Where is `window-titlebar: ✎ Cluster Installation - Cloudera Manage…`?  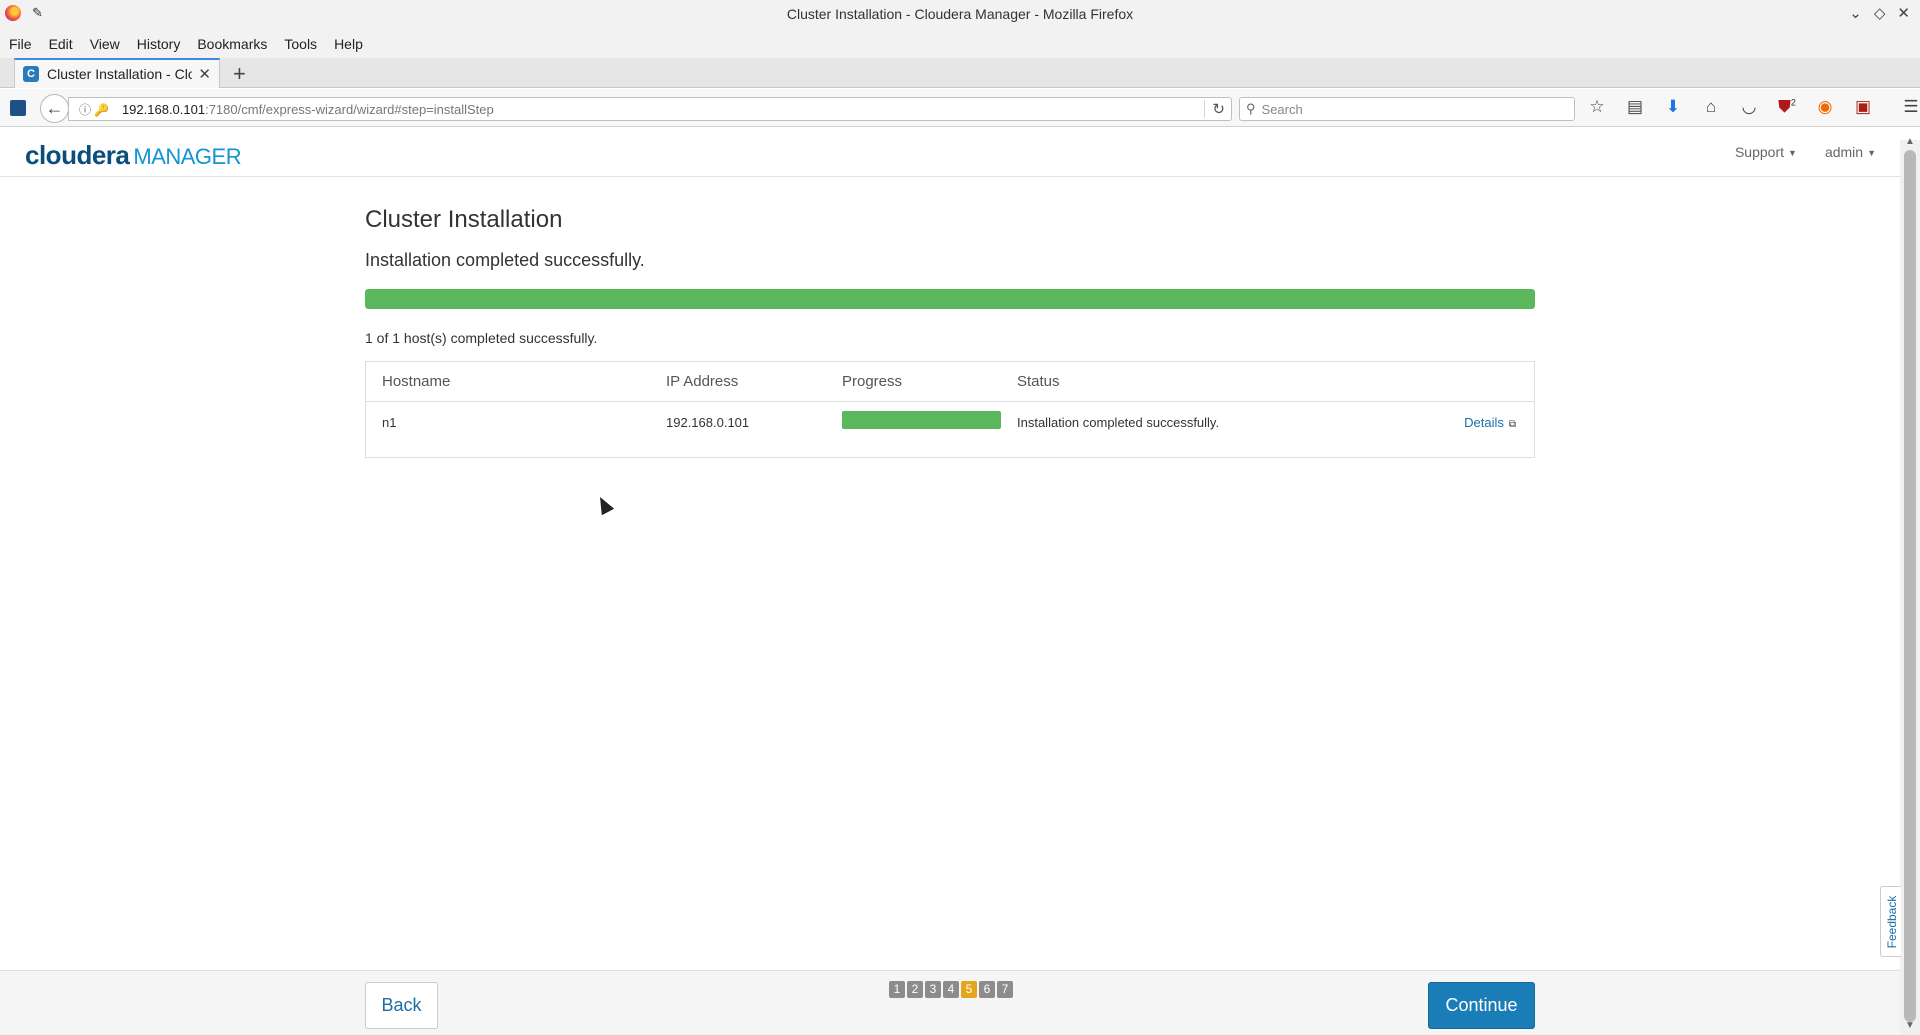
window-titlebar: ✎ Cluster Installation - Cloudera Manage… is located at coordinates (960, 14).